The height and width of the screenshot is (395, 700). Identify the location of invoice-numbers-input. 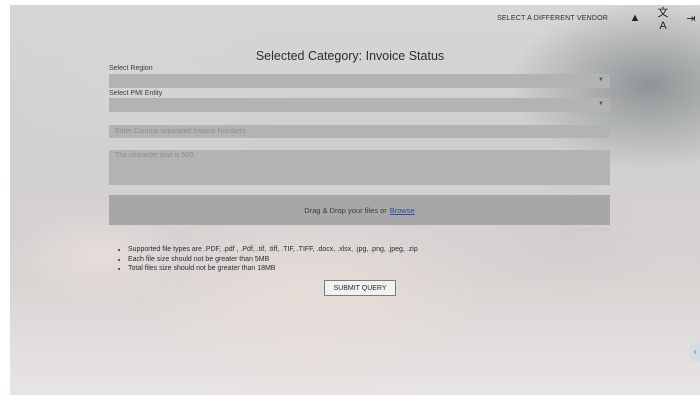
(359, 131).